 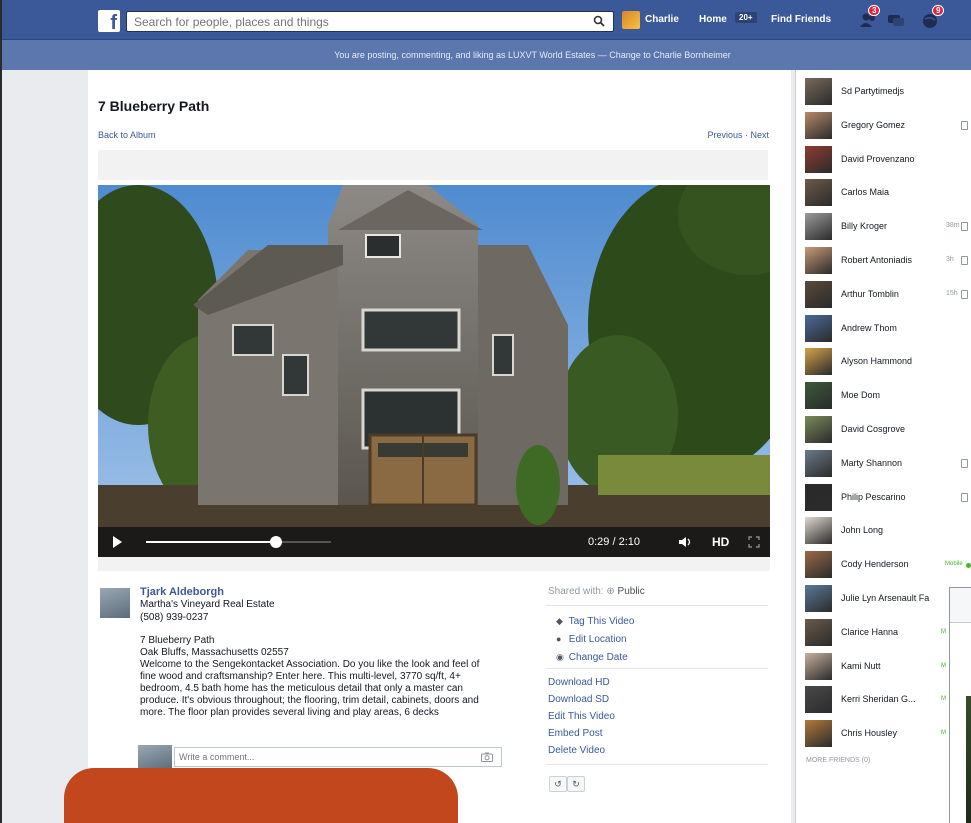 What do you see at coordinates (575, 733) in the screenshot?
I see `embed-post-link: Embed Post` at bounding box center [575, 733].